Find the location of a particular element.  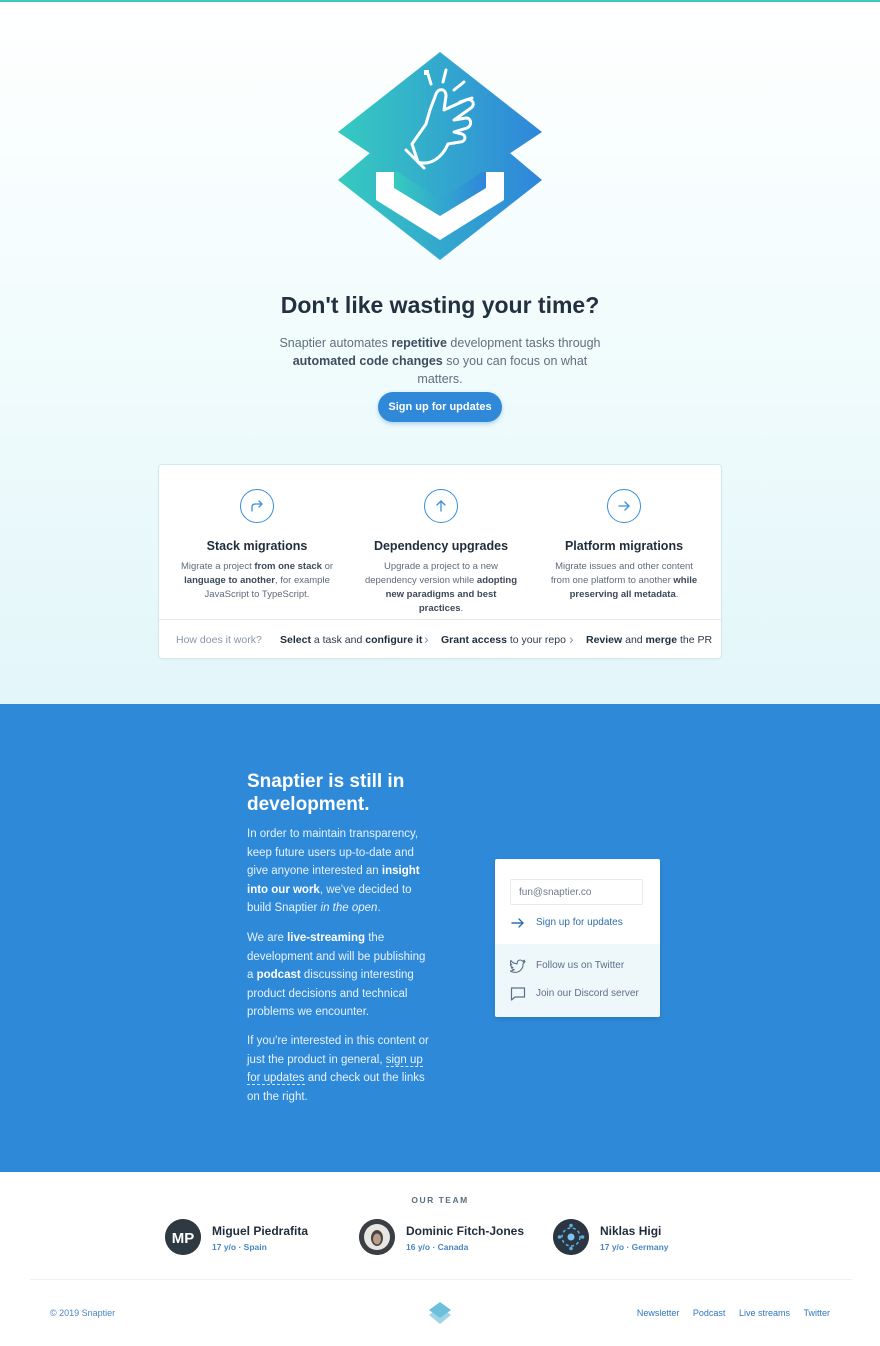

svg-text: MP is located at coordinates (183, 1238).